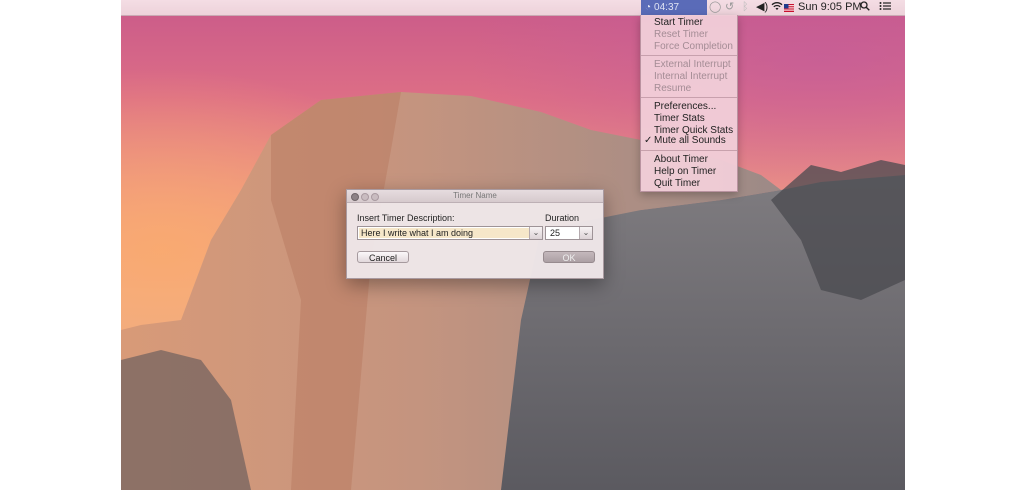  I want to click on menu-item-resume: Resume, so click(672, 89).